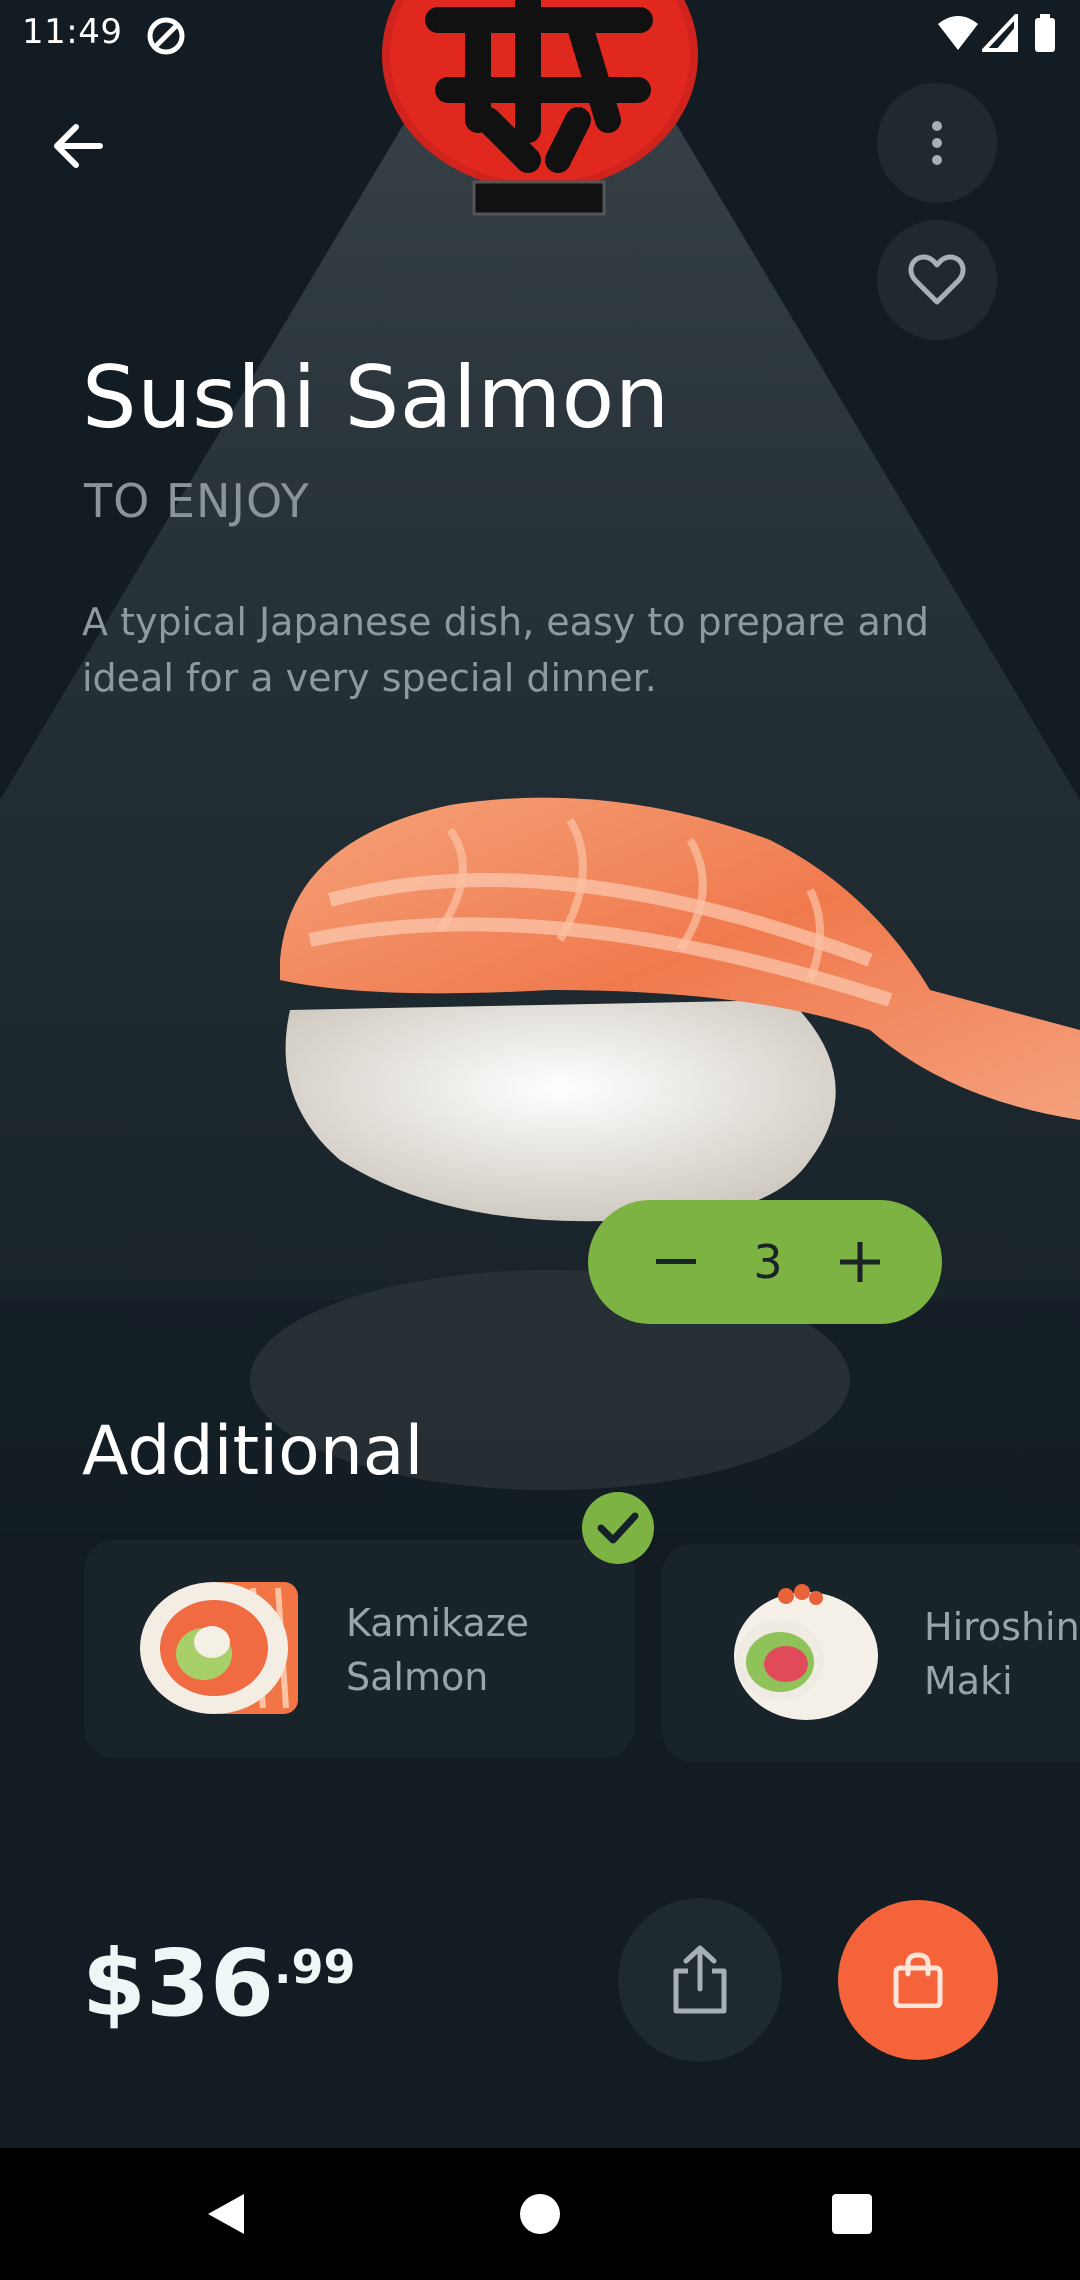  Describe the element at coordinates (958, 36) in the screenshot. I see `wifi-icon` at that location.